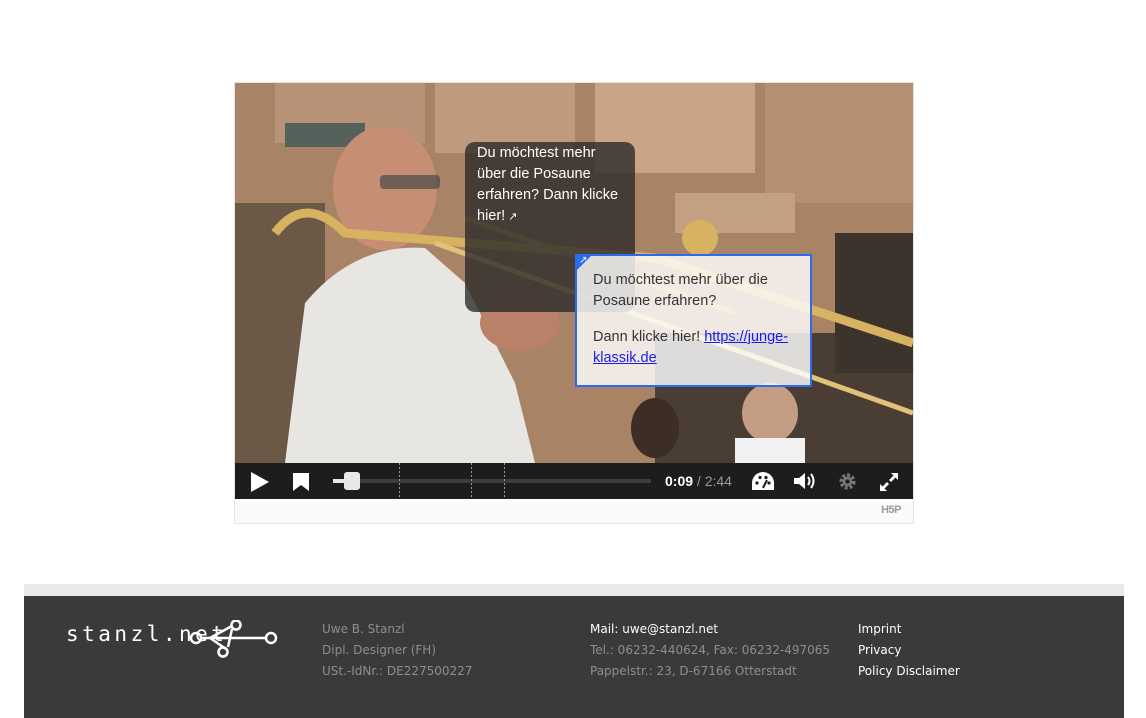 Image resolution: width=1146 pixels, height=718 pixels. Describe the element at coordinates (909, 671) in the screenshot. I see `footer-link-disclaimer: Policy Disclaimer` at that location.